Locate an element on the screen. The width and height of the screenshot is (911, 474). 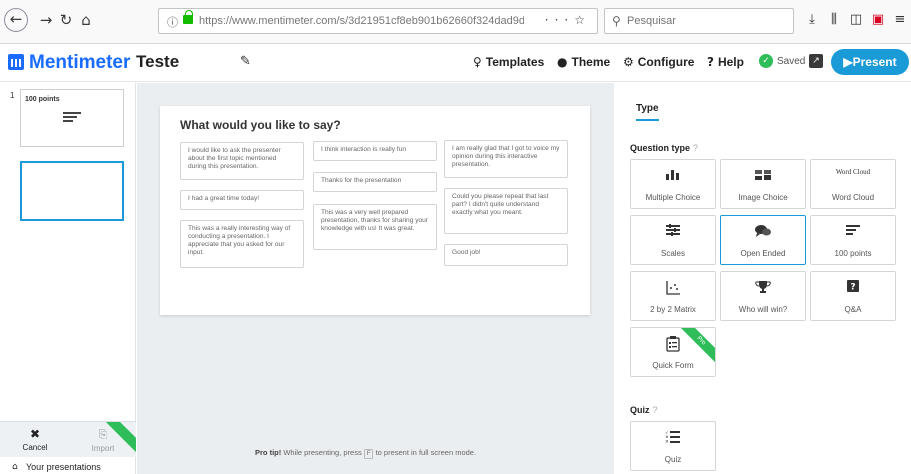
word-cloud-icon: Word Cloud is located at coordinates (853, 172).